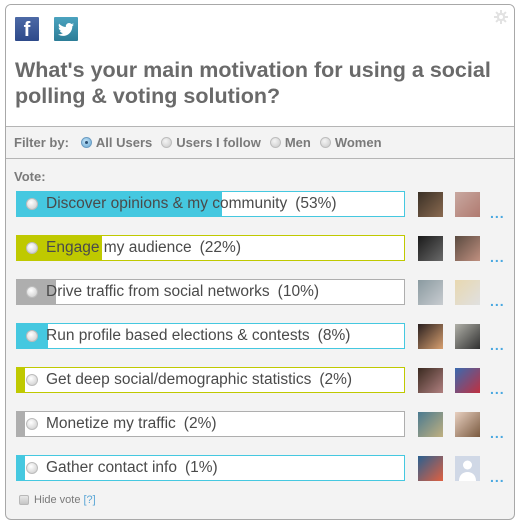 This screenshot has height=524, width=519. Describe the element at coordinates (218, 142) in the screenshot. I see `filter-option-label: Users I follow` at that location.